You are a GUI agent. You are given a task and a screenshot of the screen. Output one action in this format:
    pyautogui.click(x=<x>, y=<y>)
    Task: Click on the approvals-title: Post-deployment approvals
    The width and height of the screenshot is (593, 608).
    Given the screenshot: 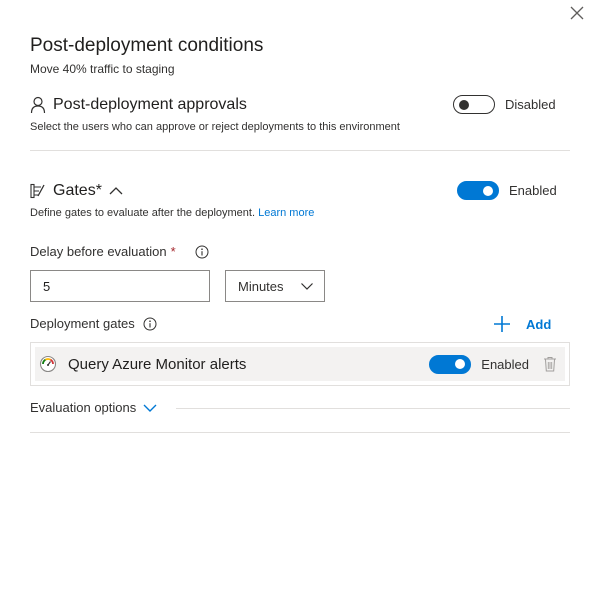 What is the action you would take?
    pyautogui.click(x=150, y=104)
    